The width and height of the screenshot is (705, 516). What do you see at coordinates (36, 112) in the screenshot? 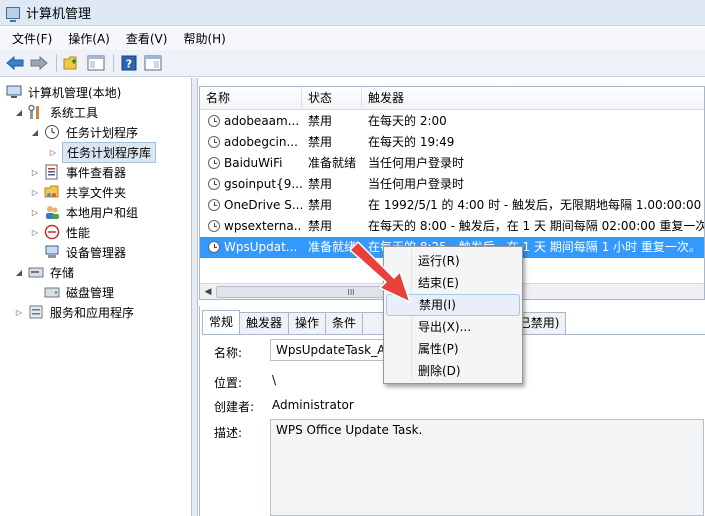
I see `tools-icon` at bounding box center [36, 112].